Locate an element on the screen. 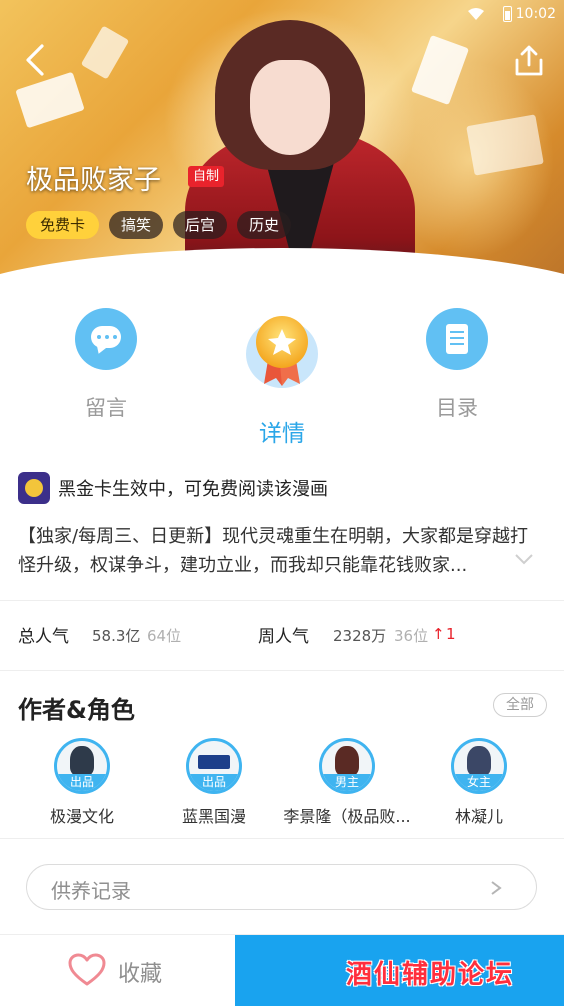 The height and width of the screenshot is (1006, 564). list-item: 女主 林凝儿 is located at coordinates (479, 782).